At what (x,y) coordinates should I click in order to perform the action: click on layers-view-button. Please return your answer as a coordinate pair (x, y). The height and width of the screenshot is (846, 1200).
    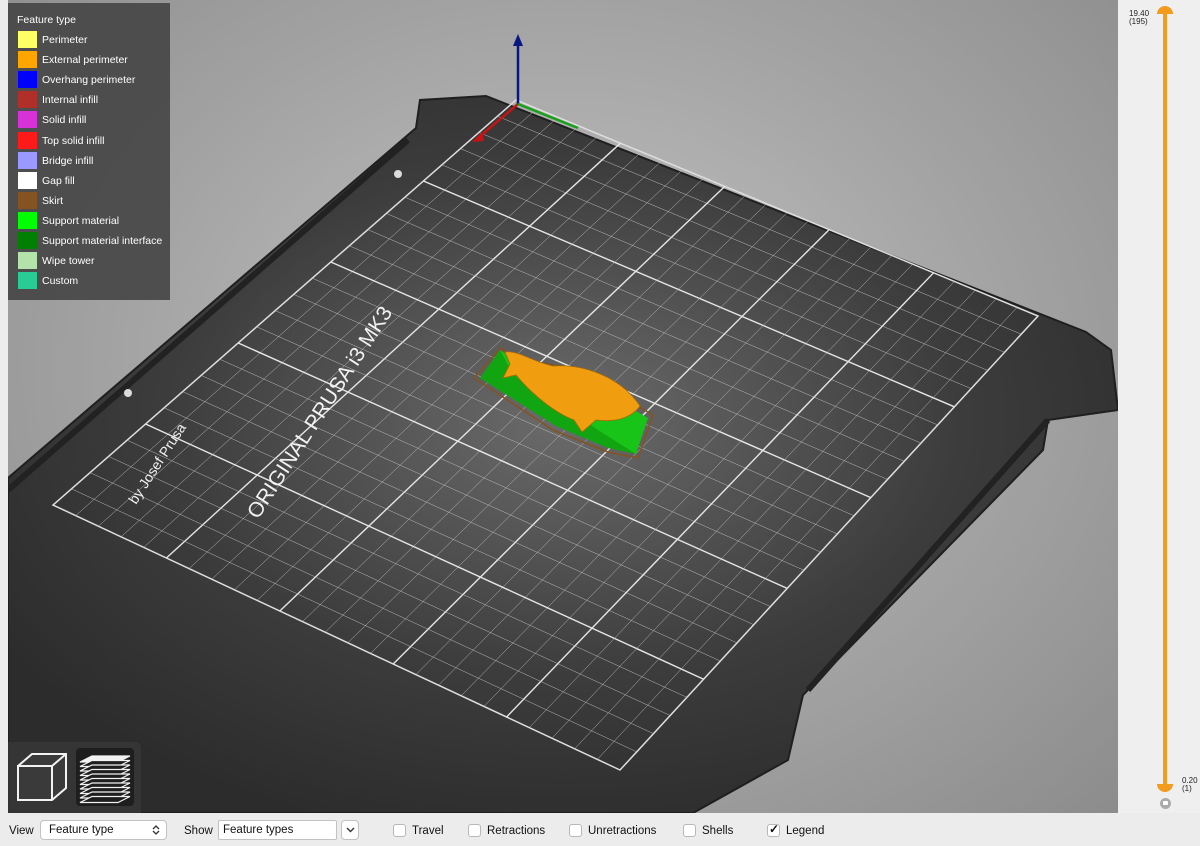
    Looking at the image, I should click on (105, 777).